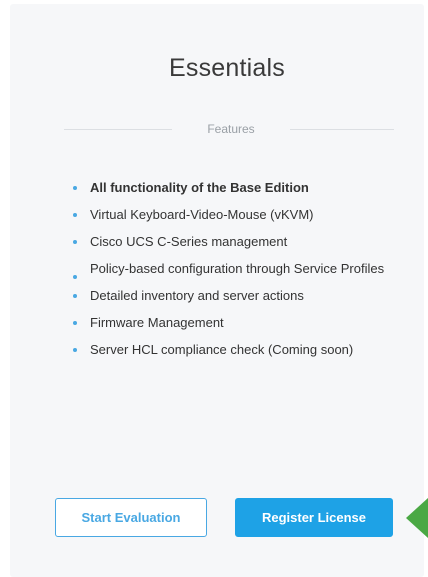 This screenshot has height=577, width=428. I want to click on start-evaluation-button: Start Evaluation, so click(131, 517).